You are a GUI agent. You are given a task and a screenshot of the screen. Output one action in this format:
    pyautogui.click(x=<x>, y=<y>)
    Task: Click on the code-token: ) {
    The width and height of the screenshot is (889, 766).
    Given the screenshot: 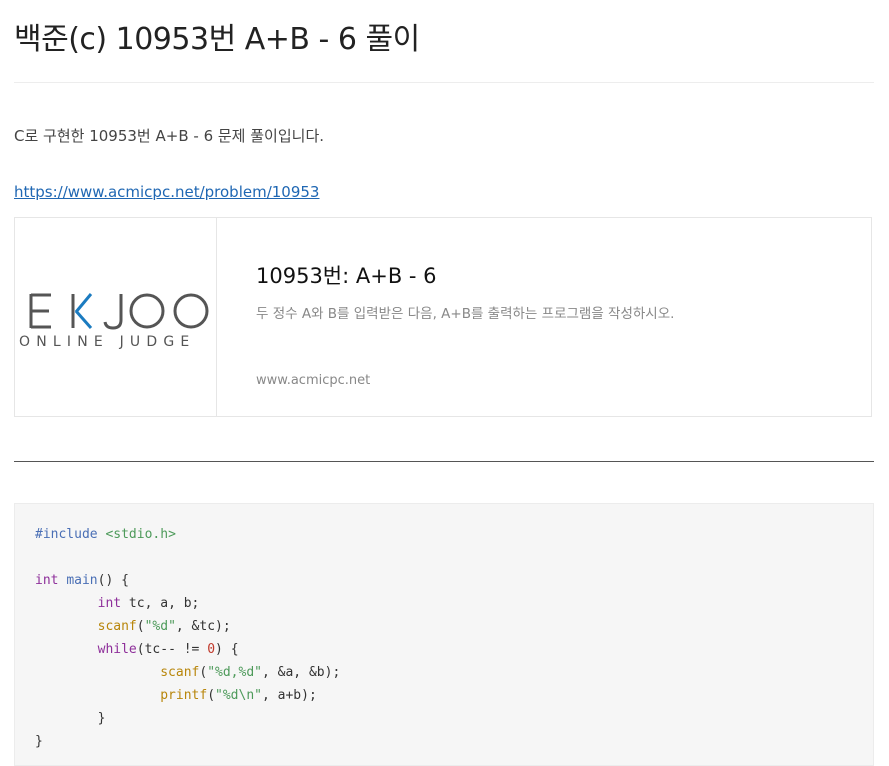 What is the action you would take?
    pyautogui.click(x=227, y=649)
    